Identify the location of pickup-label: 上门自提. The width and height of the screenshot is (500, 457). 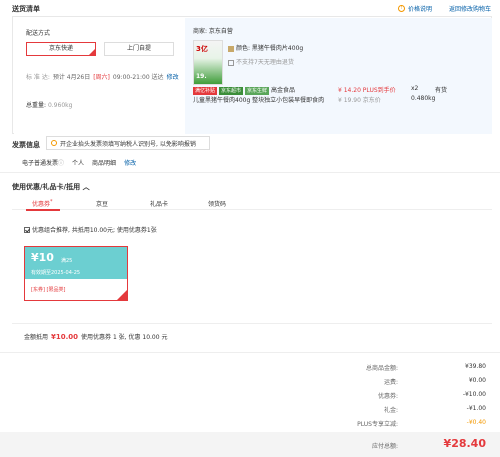
(138, 48).